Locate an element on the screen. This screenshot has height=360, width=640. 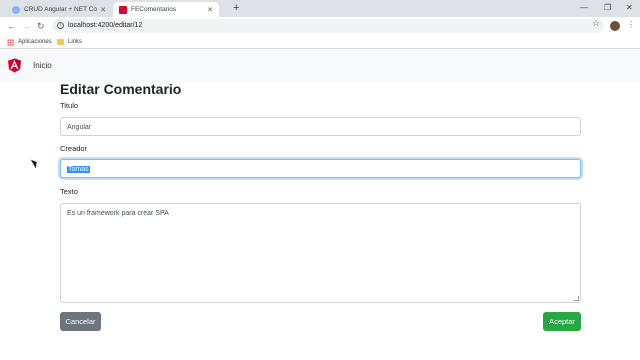
accept-button: Aceptar is located at coordinates (562, 321).